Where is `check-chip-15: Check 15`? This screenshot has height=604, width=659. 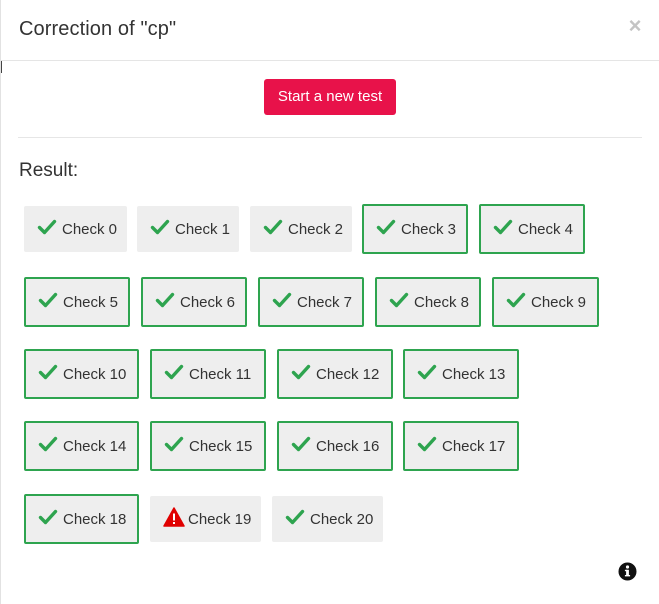
check-chip-15: Check 15 is located at coordinates (208, 446).